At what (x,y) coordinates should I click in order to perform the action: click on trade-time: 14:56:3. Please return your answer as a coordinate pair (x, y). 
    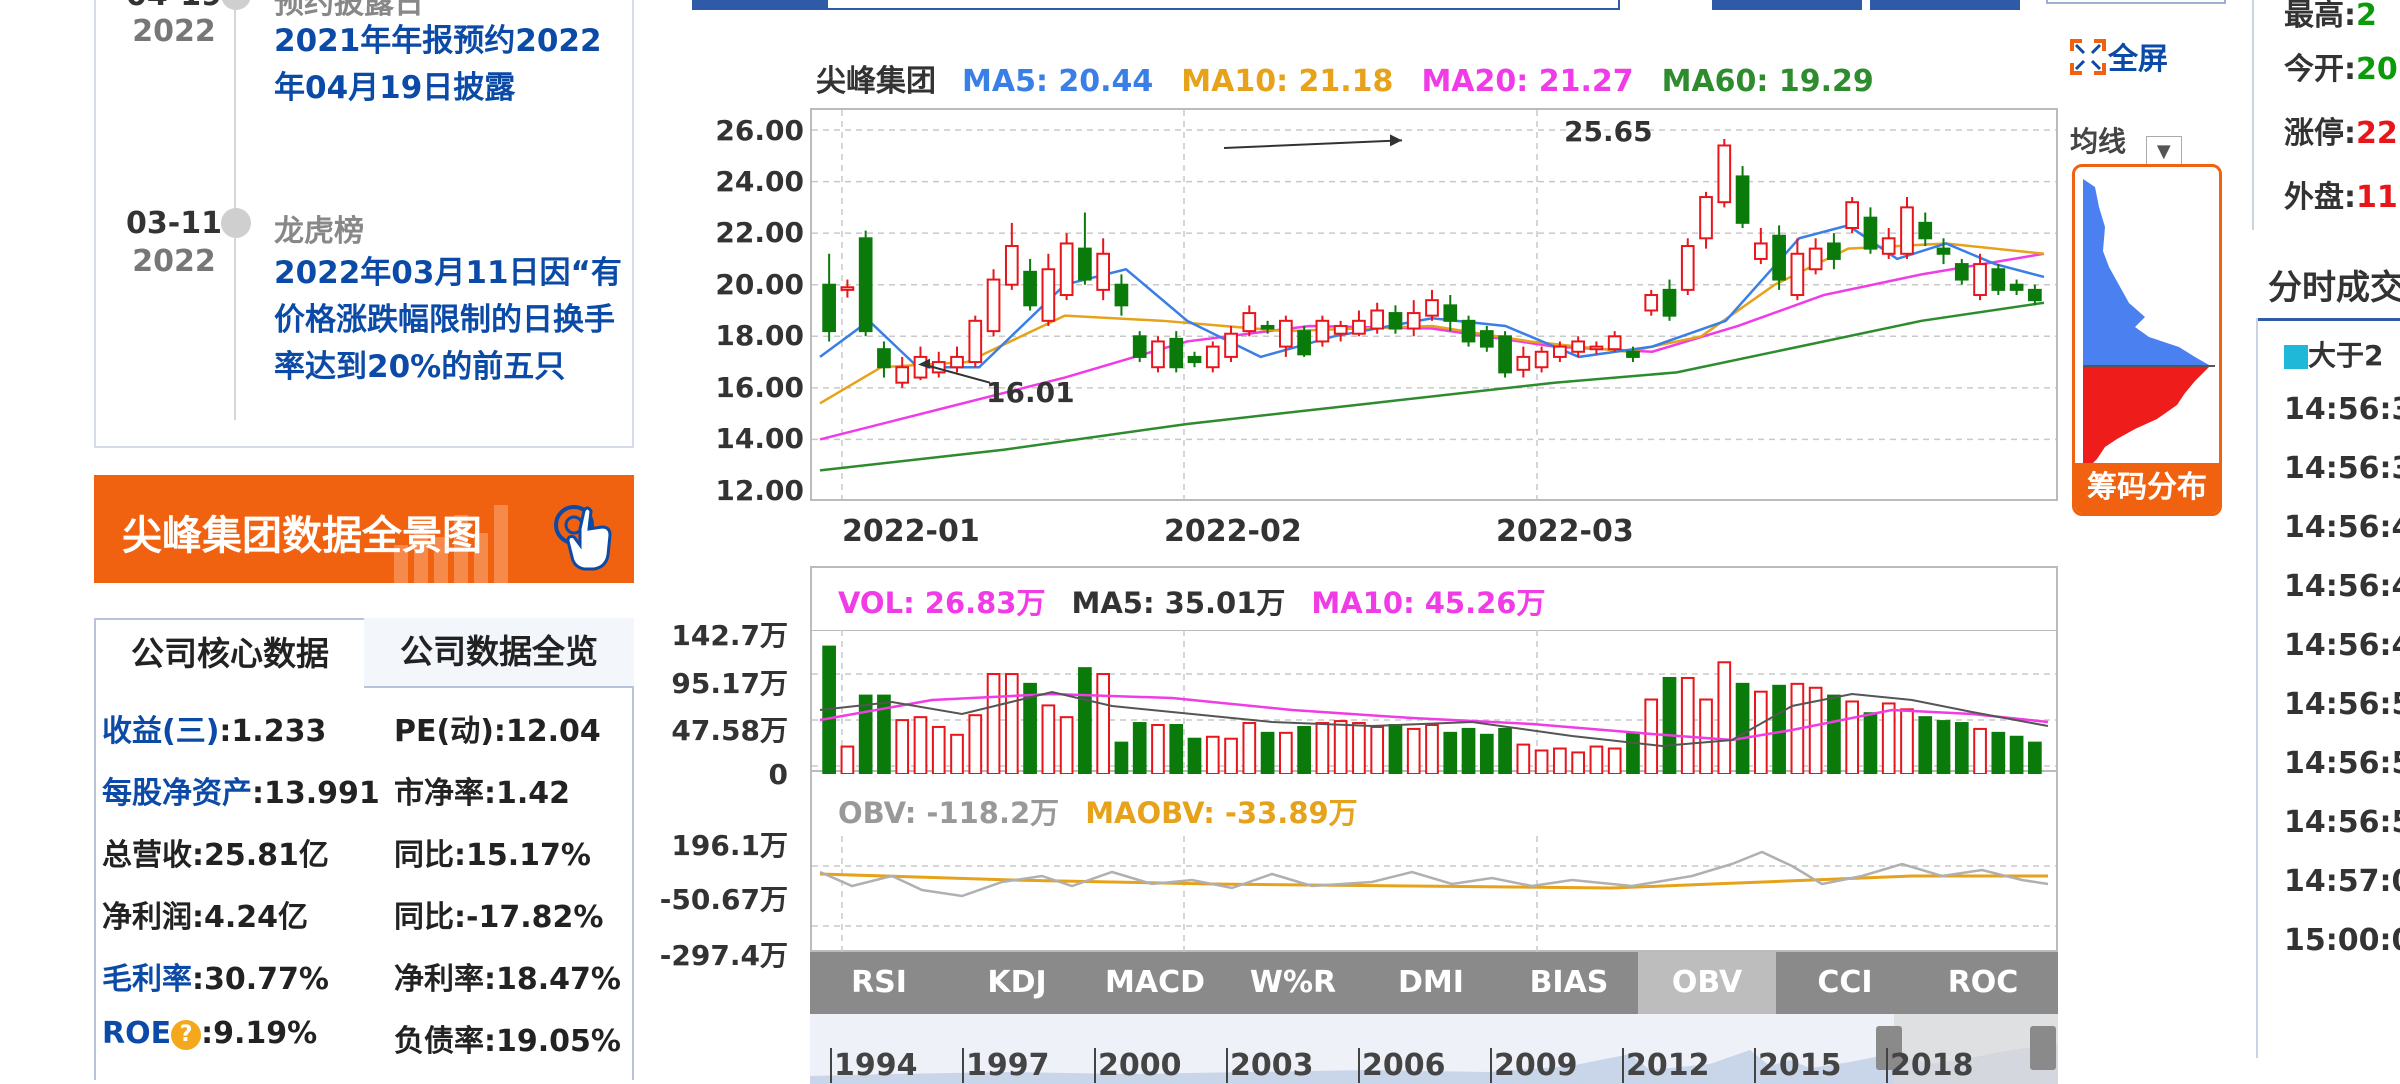
    Looking at the image, I should click on (2342, 468).